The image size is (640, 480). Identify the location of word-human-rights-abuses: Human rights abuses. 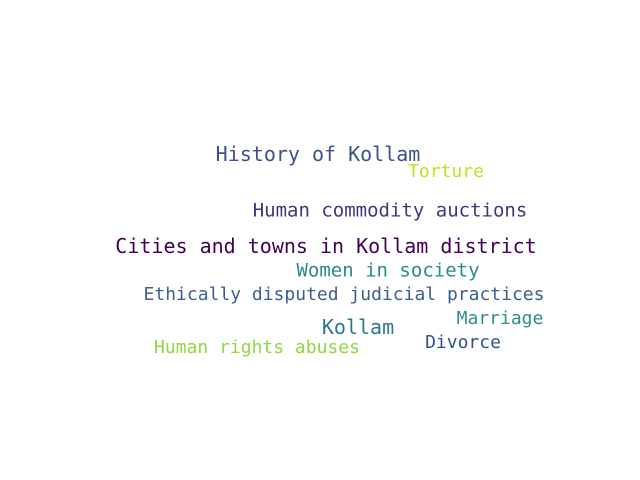
(257, 347).